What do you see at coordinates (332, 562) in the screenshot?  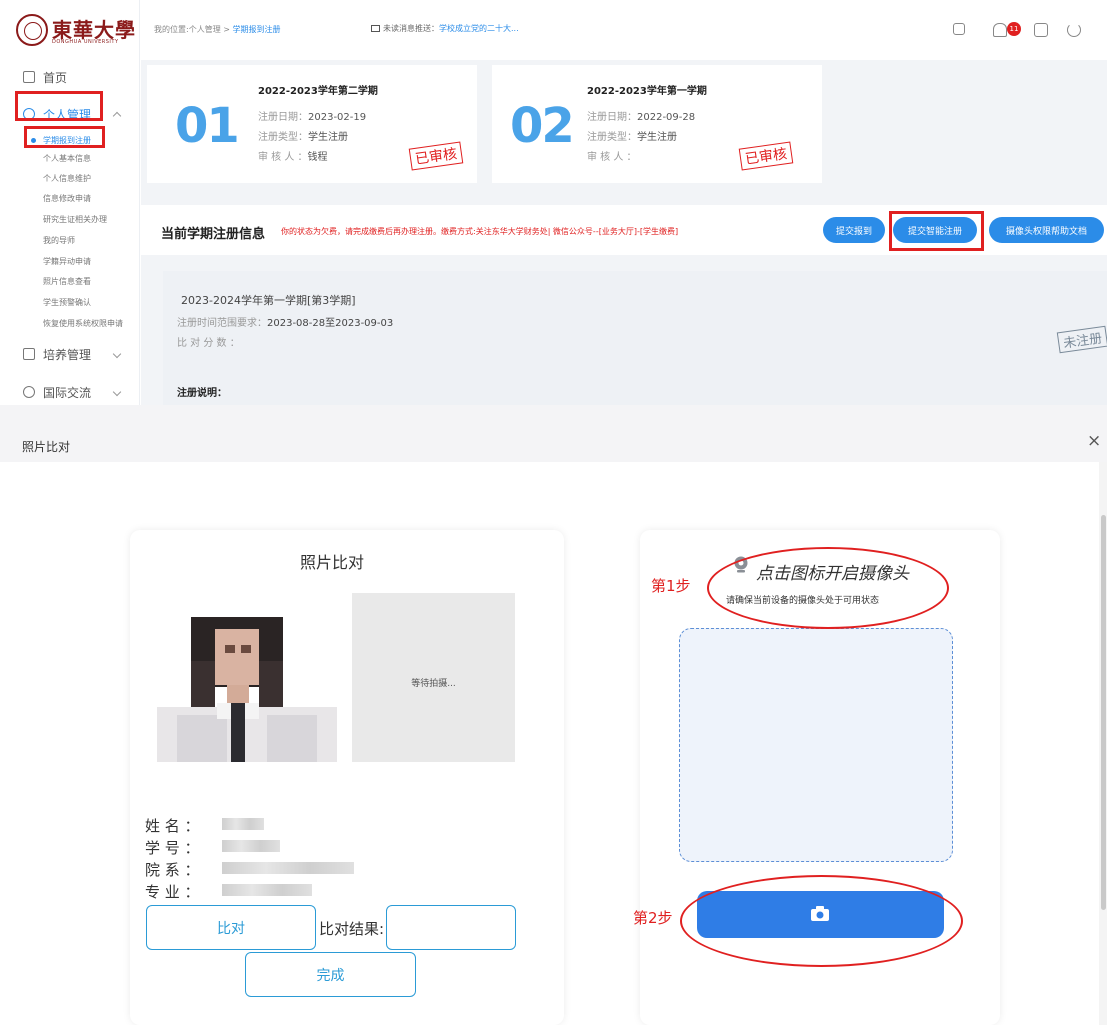 I see `photo-compare-card-title: 照片比对` at bounding box center [332, 562].